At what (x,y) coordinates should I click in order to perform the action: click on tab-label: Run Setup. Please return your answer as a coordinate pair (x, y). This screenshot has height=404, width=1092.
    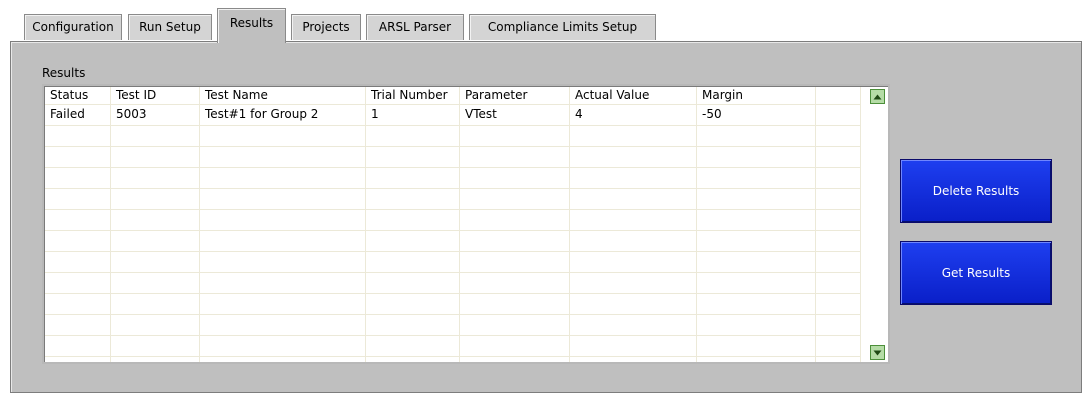
    Looking at the image, I should click on (170, 27).